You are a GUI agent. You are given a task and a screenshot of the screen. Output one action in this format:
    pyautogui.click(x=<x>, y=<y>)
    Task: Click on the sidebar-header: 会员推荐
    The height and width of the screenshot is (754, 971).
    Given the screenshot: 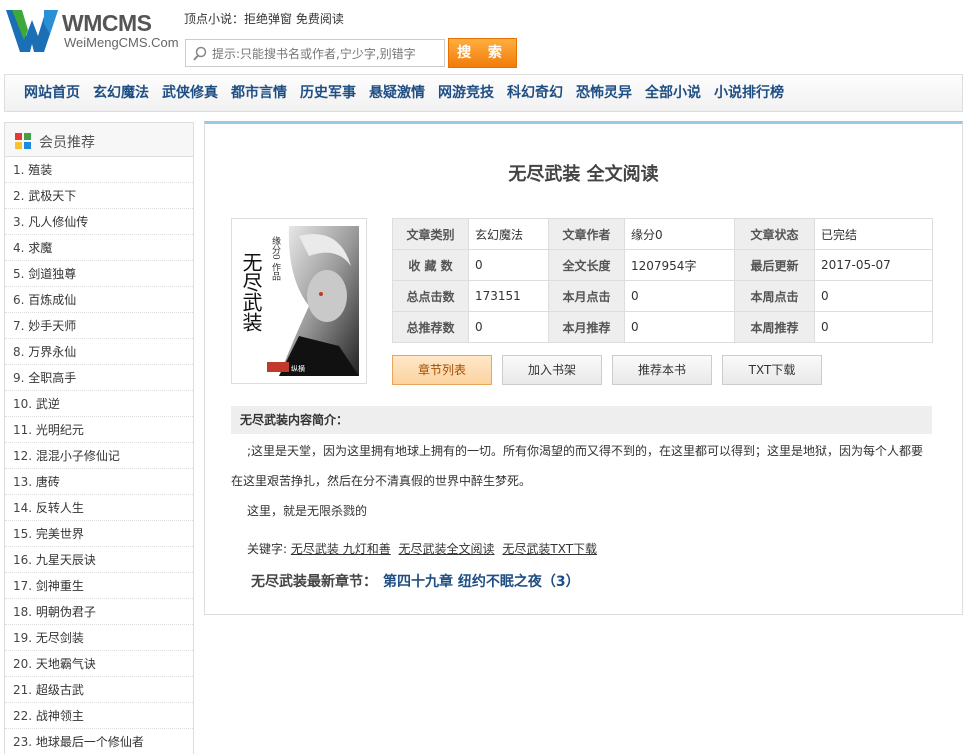 What is the action you would take?
    pyautogui.click(x=99, y=140)
    